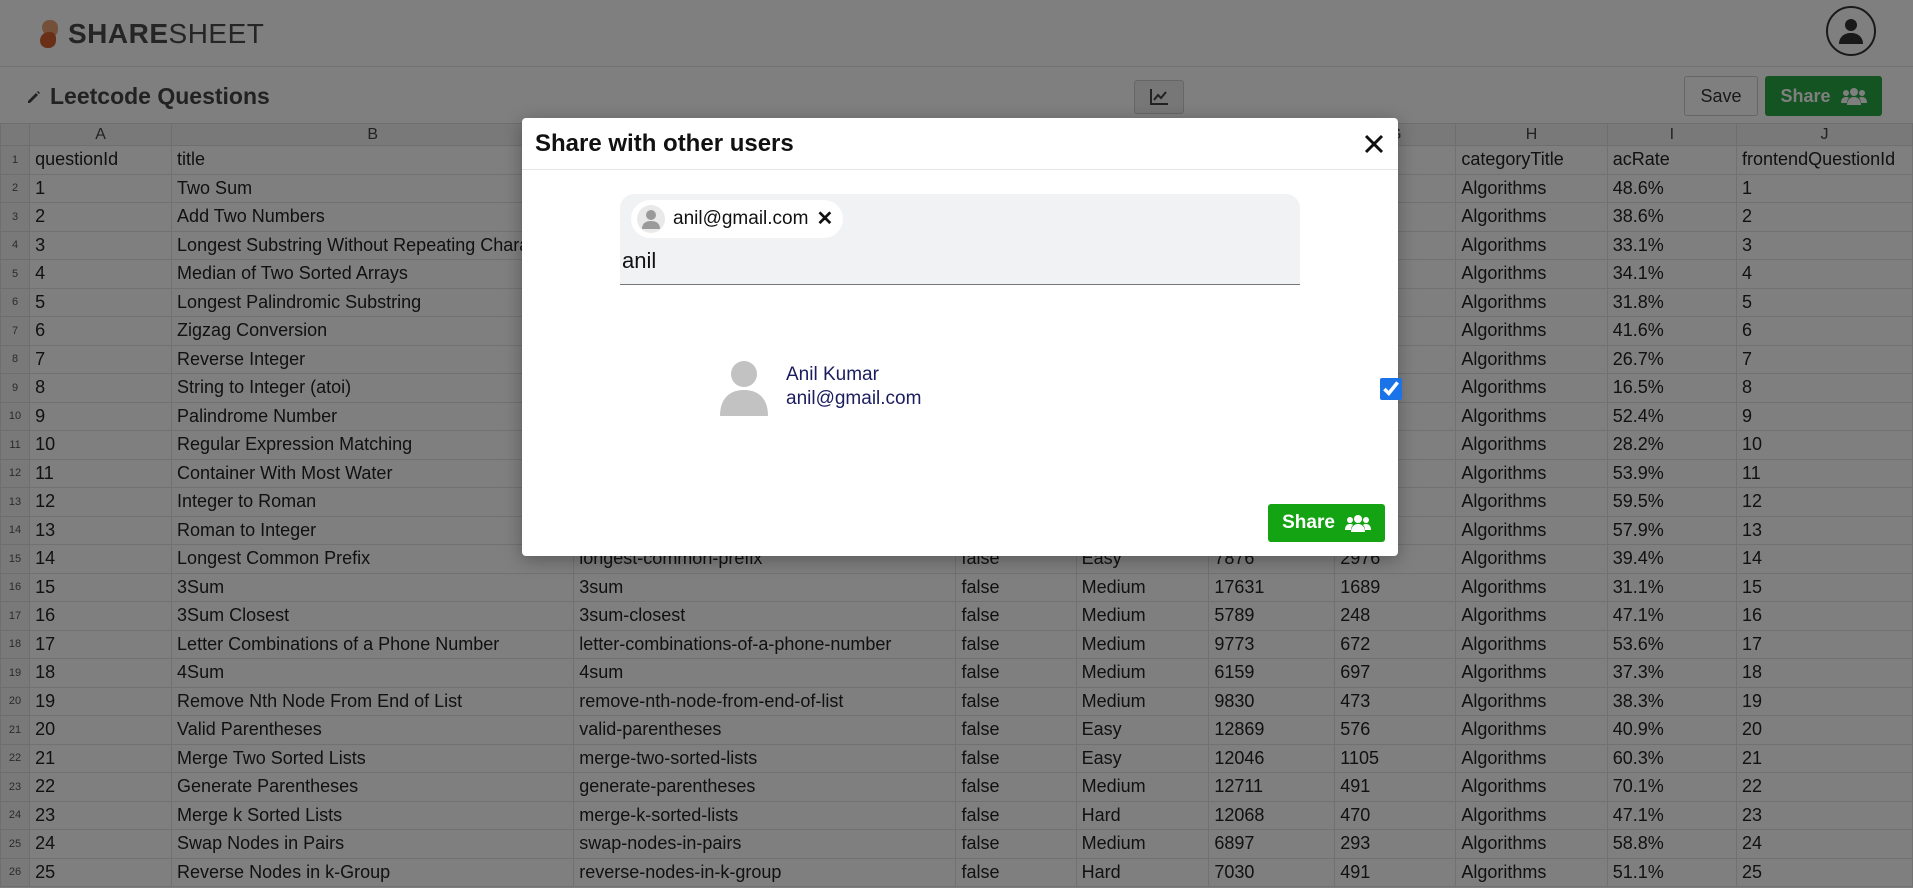 This screenshot has height=888, width=1913. What do you see at coordinates (1357, 523) in the screenshot?
I see `users-icon` at bounding box center [1357, 523].